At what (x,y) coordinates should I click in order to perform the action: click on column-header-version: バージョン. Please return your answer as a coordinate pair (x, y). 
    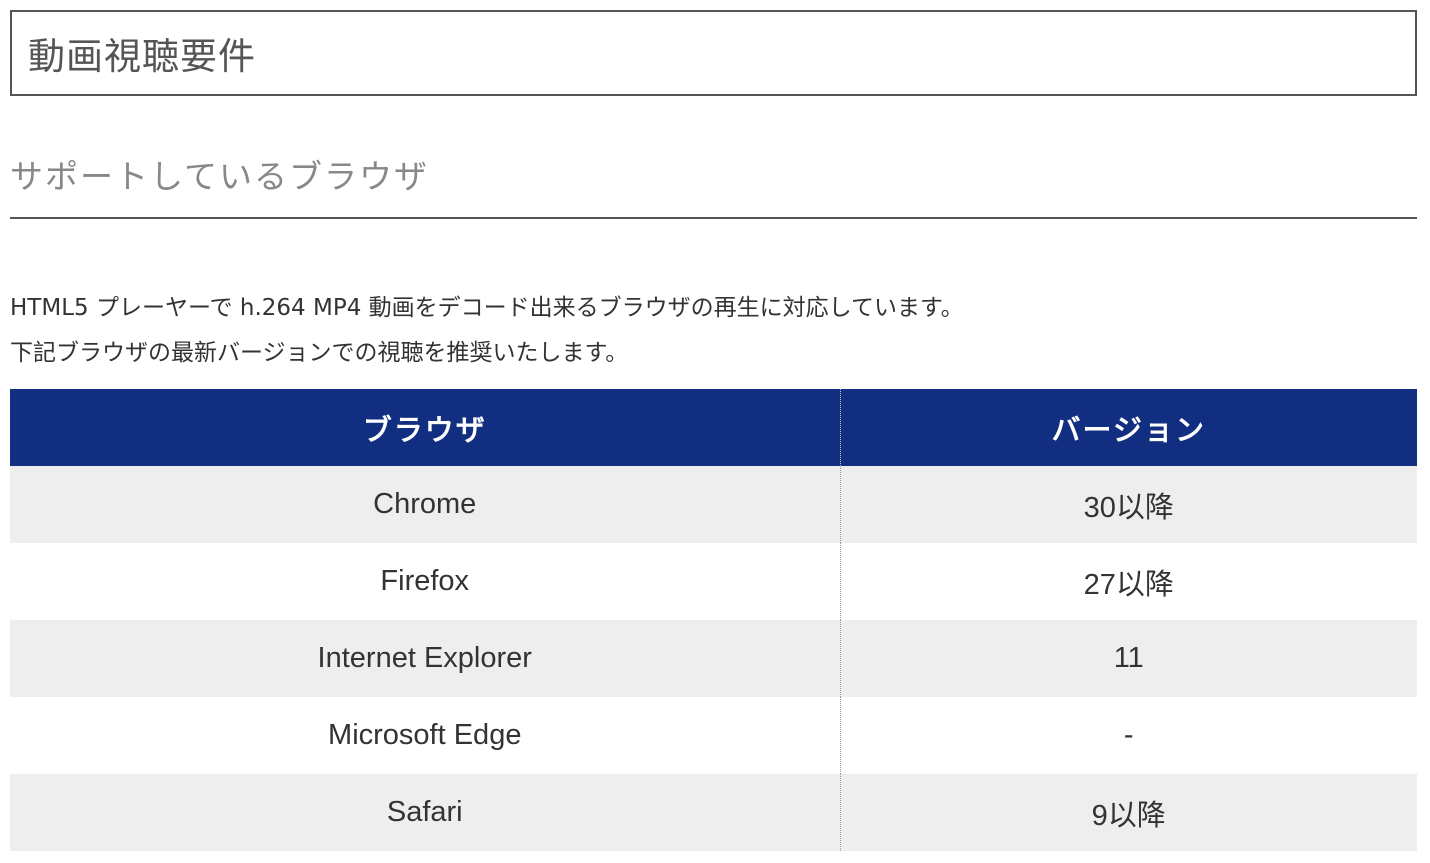
    Looking at the image, I should click on (1128, 427).